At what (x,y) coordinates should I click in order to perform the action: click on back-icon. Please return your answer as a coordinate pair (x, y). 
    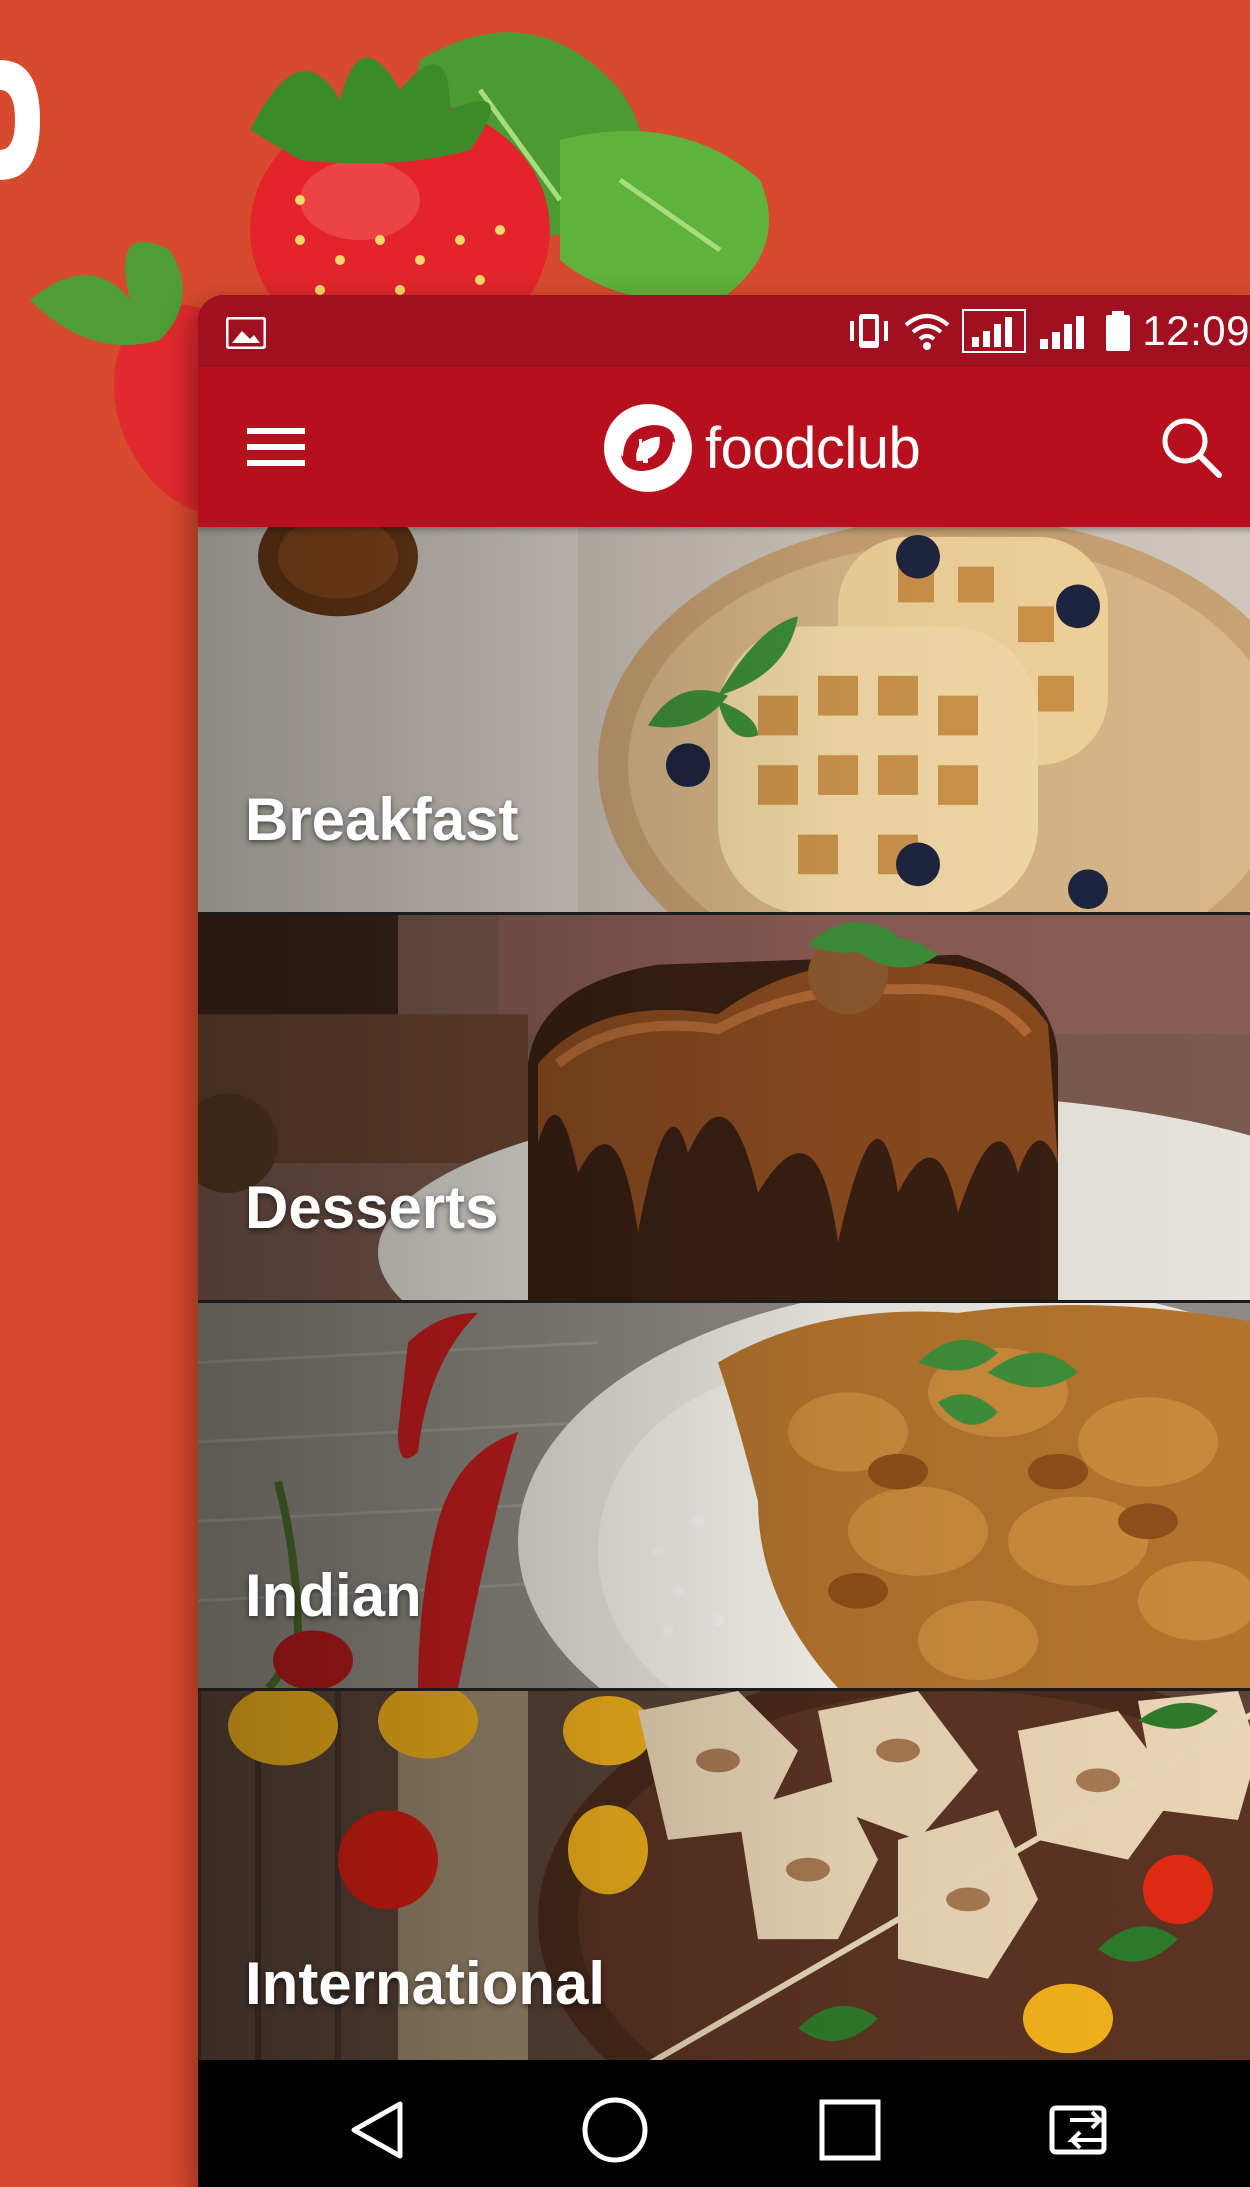
    Looking at the image, I should click on (377, 2130).